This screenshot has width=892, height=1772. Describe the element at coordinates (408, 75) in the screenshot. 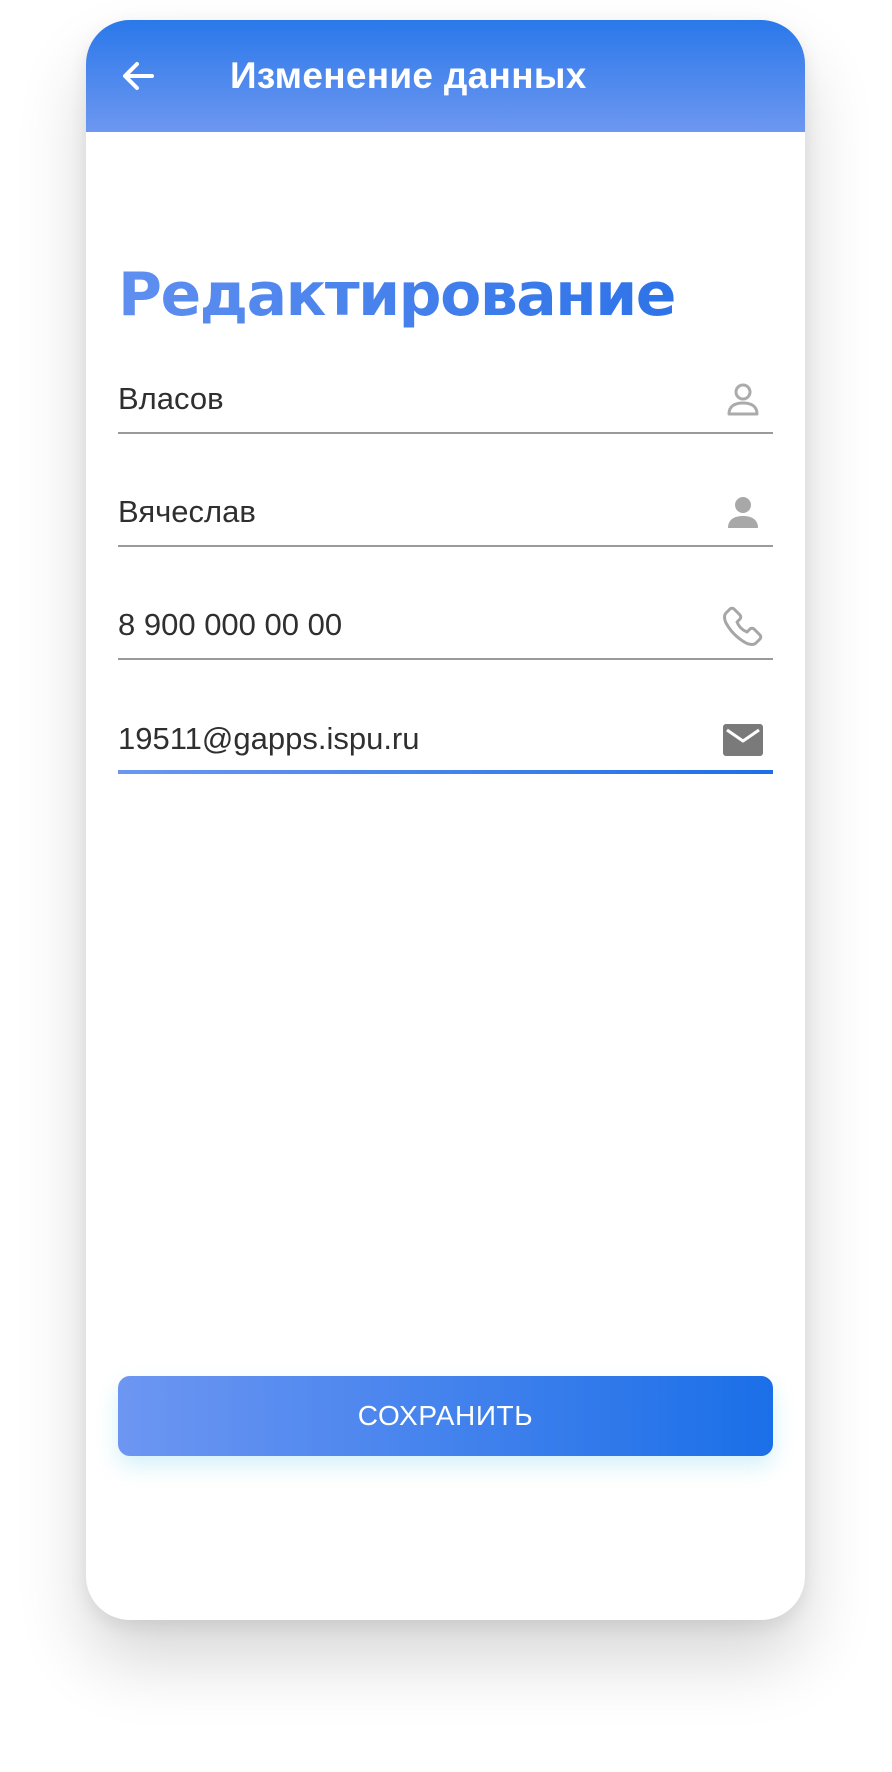

I see `app-bar-title: Изменение данных` at that location.